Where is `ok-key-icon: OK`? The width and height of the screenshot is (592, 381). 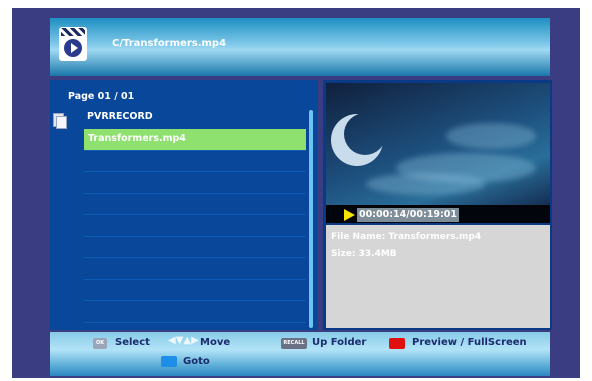
ok-key-icon: OK is located at coordinates (100, 343).